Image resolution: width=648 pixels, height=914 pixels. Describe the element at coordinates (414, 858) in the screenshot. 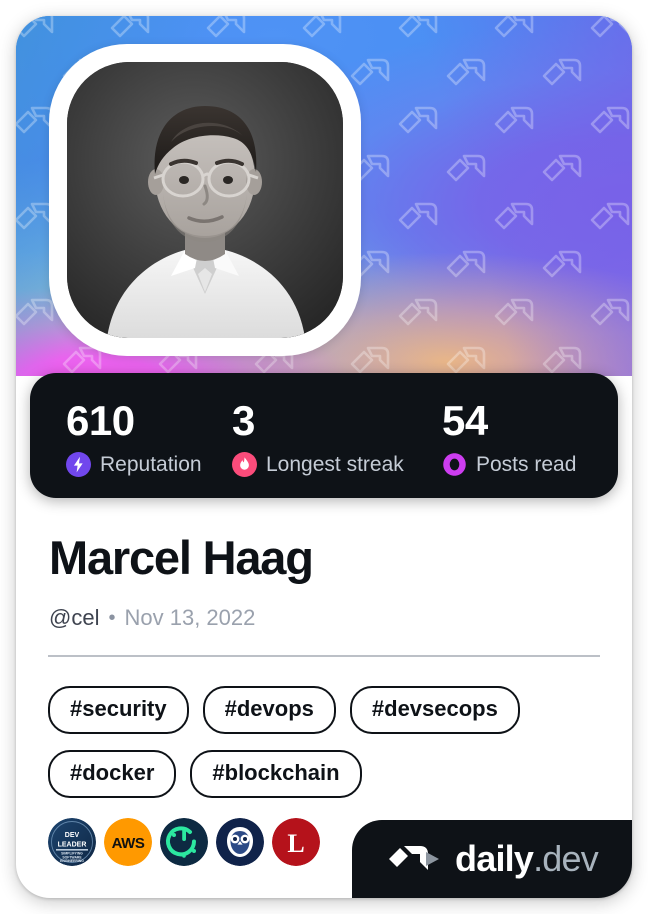

I see `daily-dev-logo-mark-icon` at that location.